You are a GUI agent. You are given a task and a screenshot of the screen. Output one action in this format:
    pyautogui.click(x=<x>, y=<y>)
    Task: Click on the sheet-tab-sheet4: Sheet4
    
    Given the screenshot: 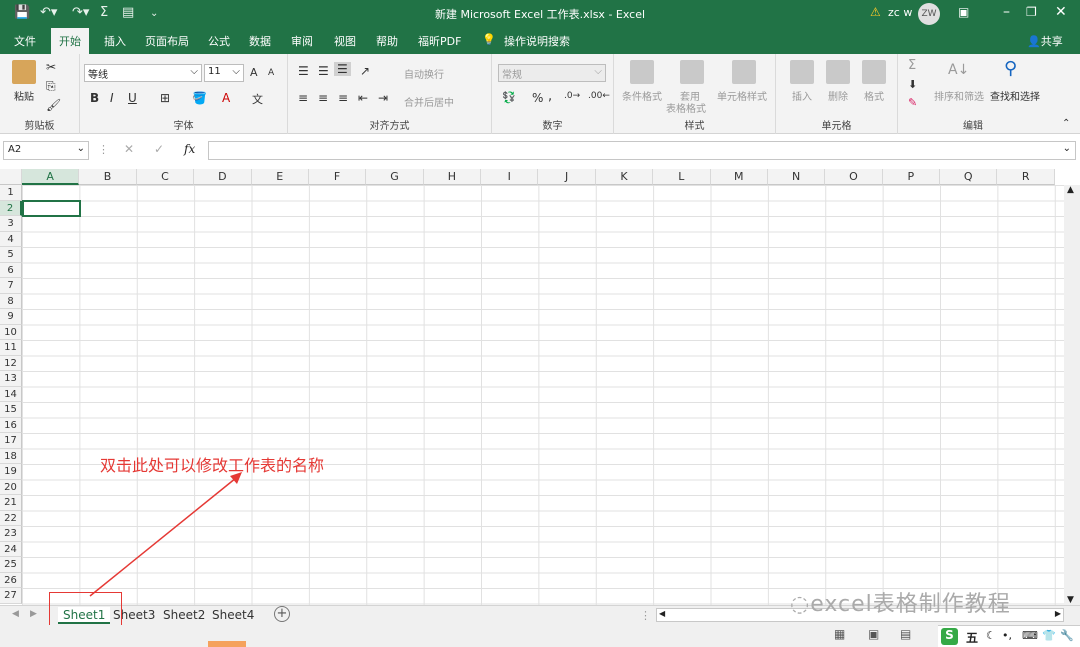 What is the action you would take?
    pyautogui.click(x=233, y=615)
    